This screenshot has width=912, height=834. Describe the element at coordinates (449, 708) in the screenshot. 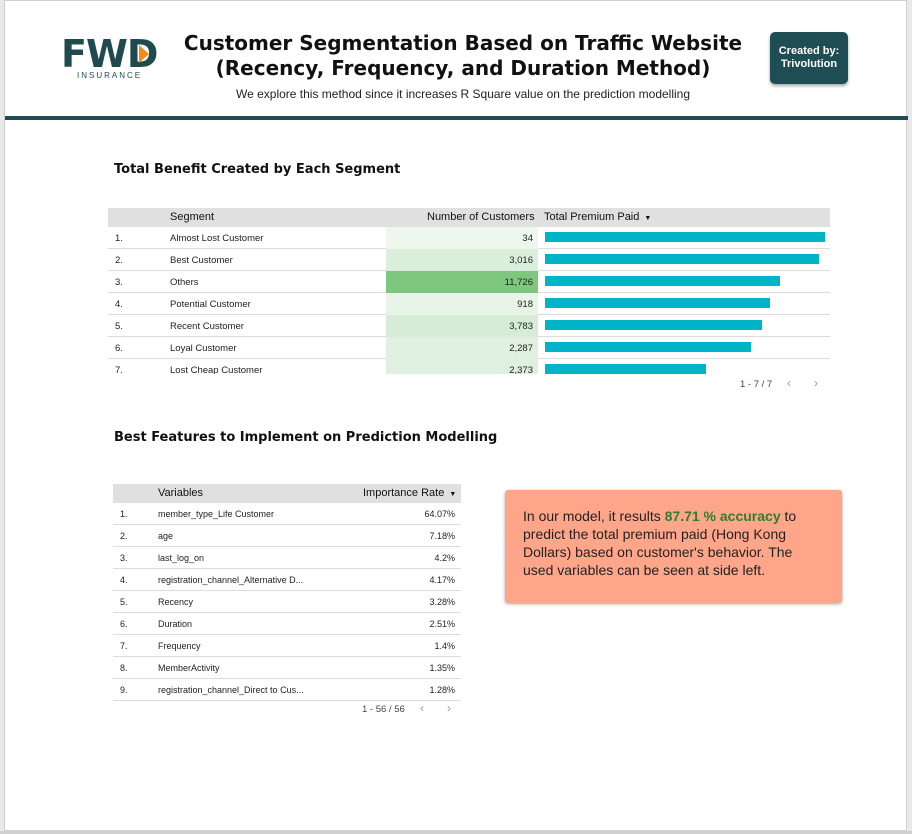

I see `features-next-page-icon: ›` at that location.